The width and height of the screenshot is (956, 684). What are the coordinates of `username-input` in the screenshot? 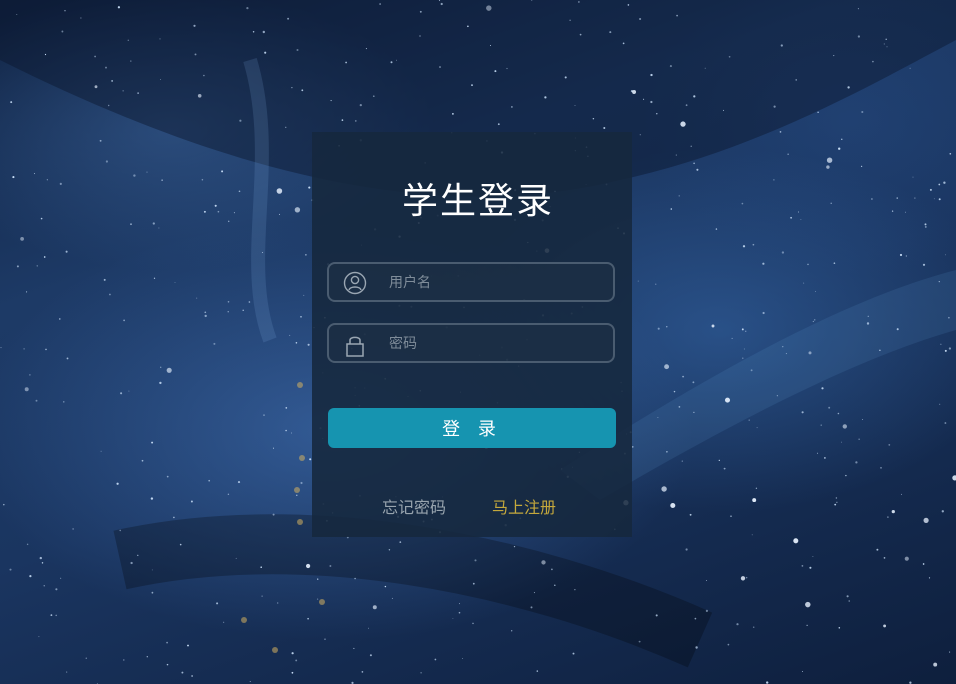 It's located at (494, 283).